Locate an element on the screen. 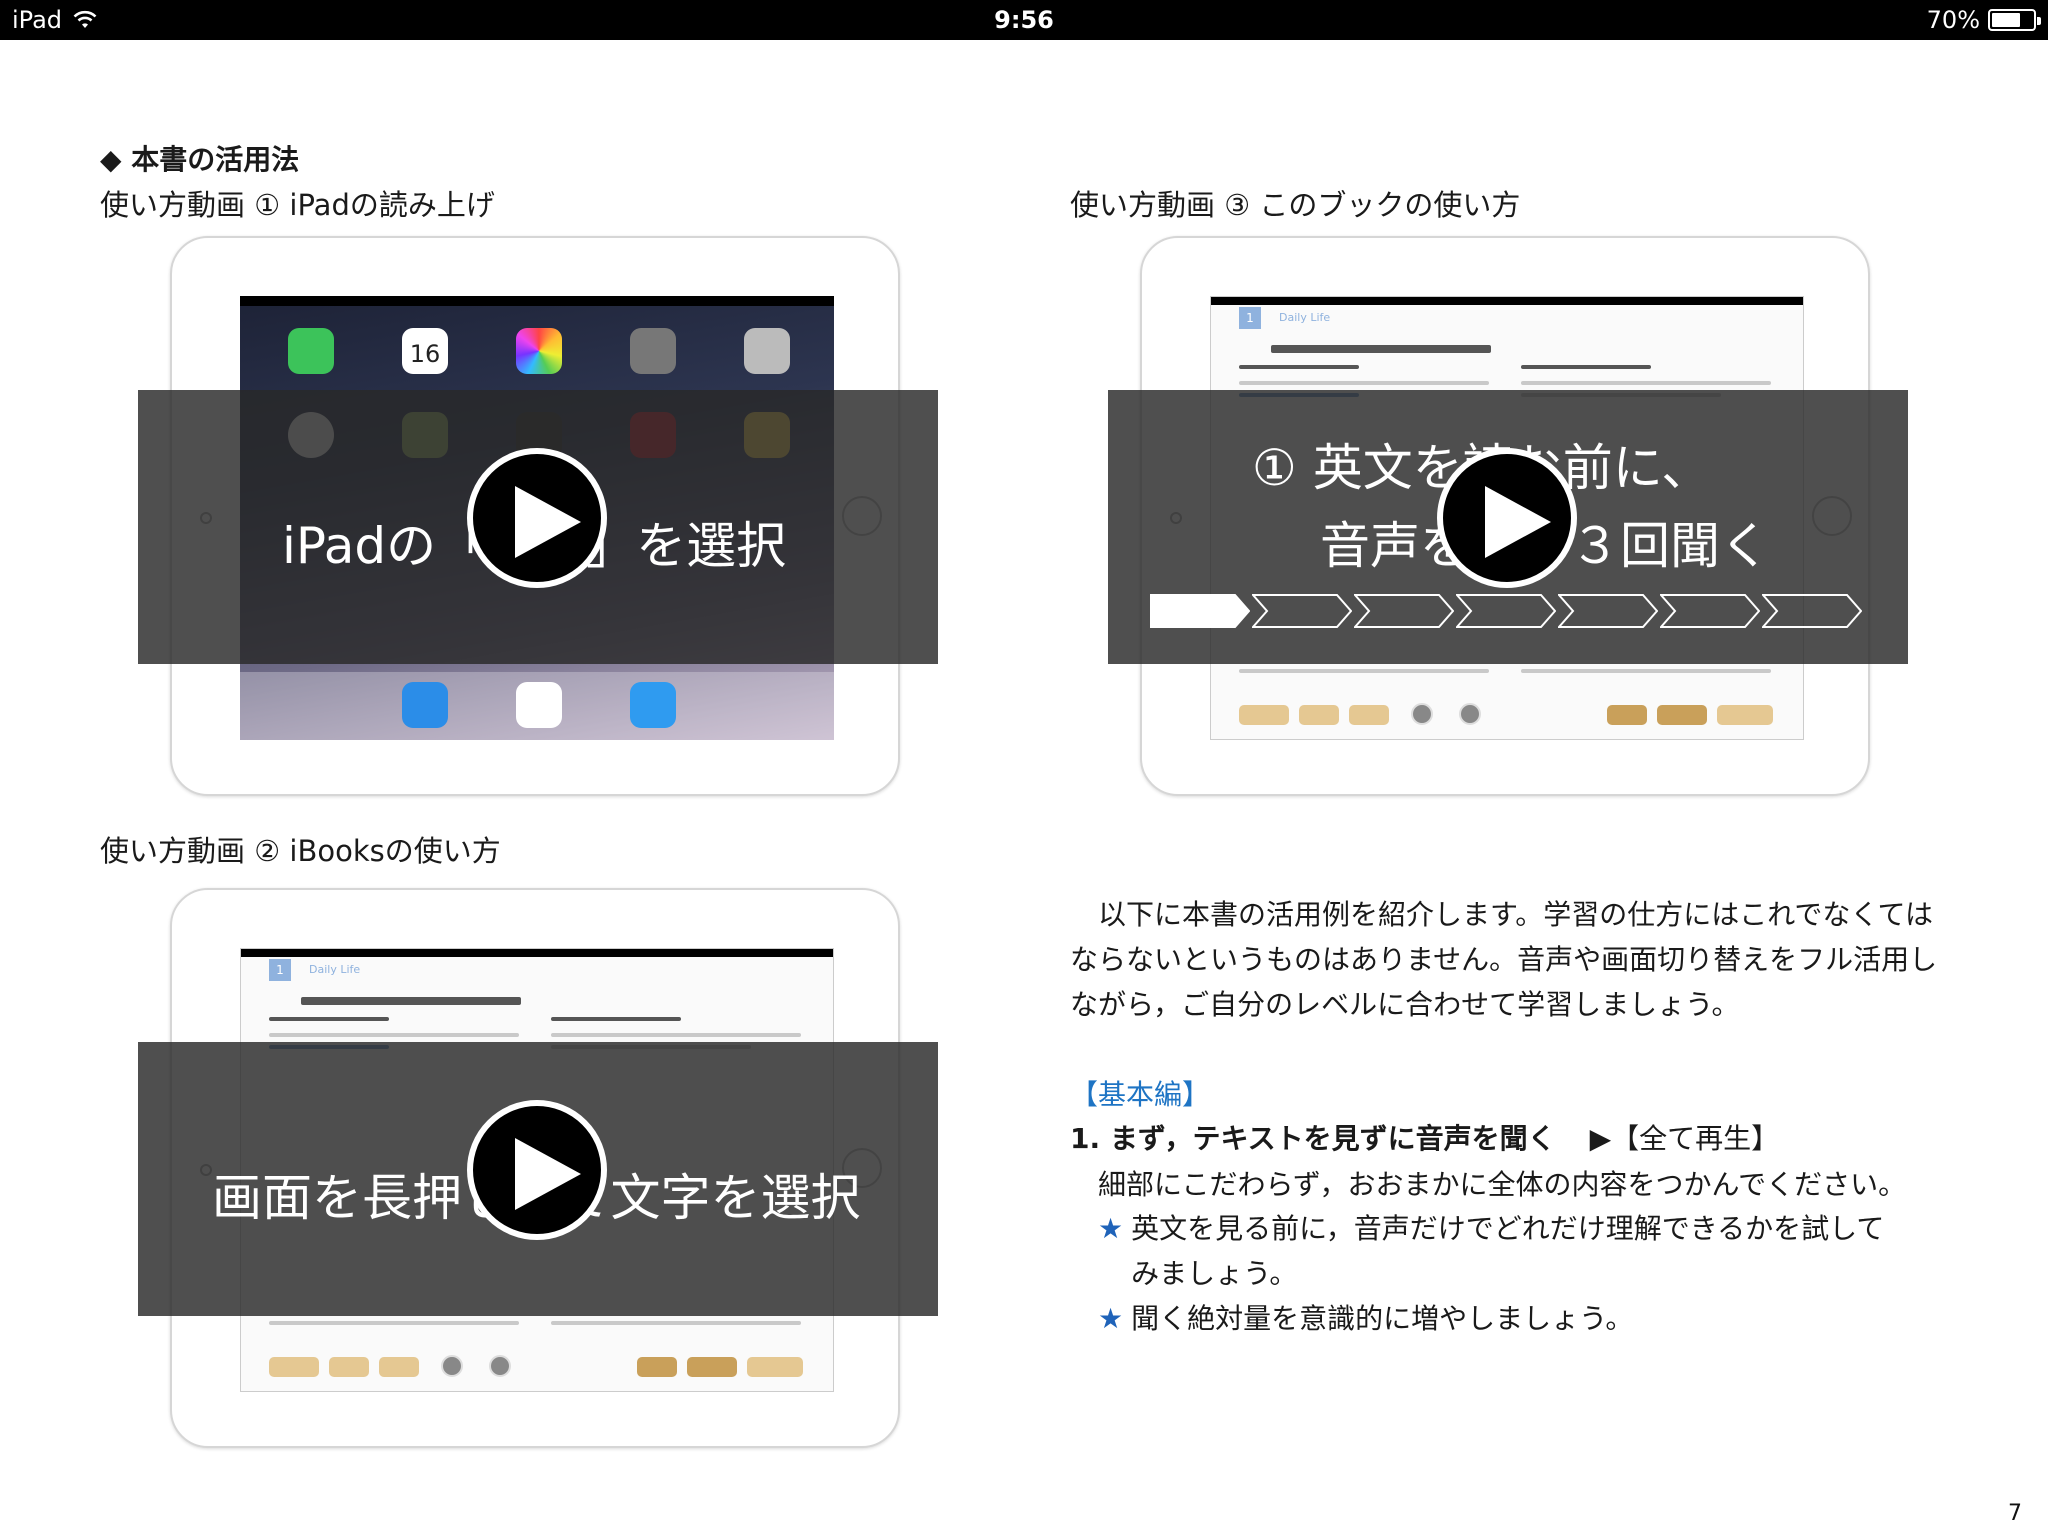  tip-1: ★ 英文を見る前に，音声だけでどれだけ理解できるかを試してみましょう。 is located at coordinates (1505, 1251).